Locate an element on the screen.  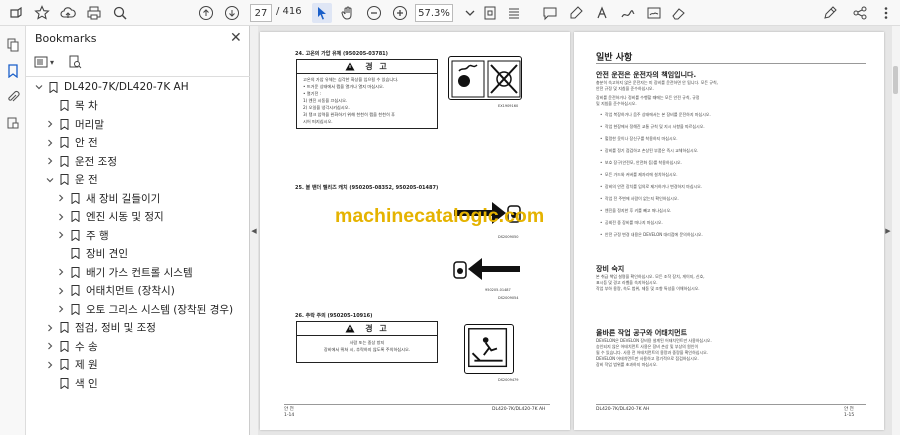
right-collapse-arrow: ▶ is located at coordinates (888, 230).